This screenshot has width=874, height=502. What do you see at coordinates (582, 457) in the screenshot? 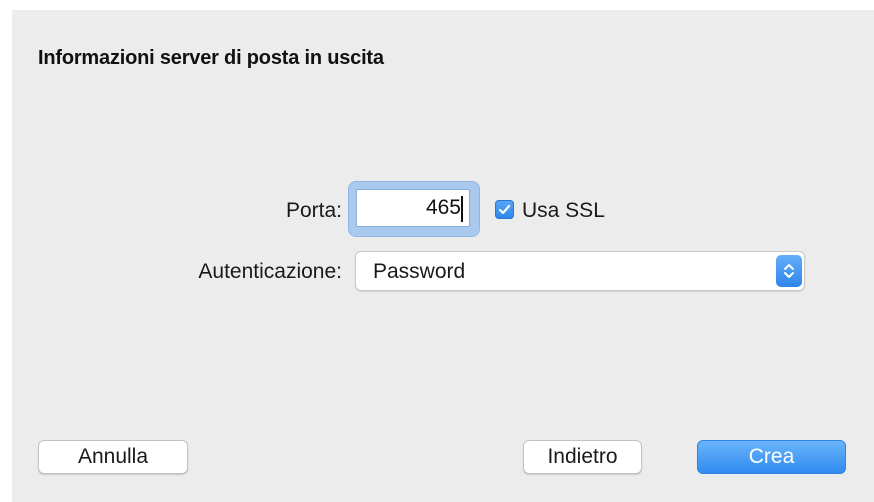
I see `back-button: Indietro` at bounding box center [582, 457].